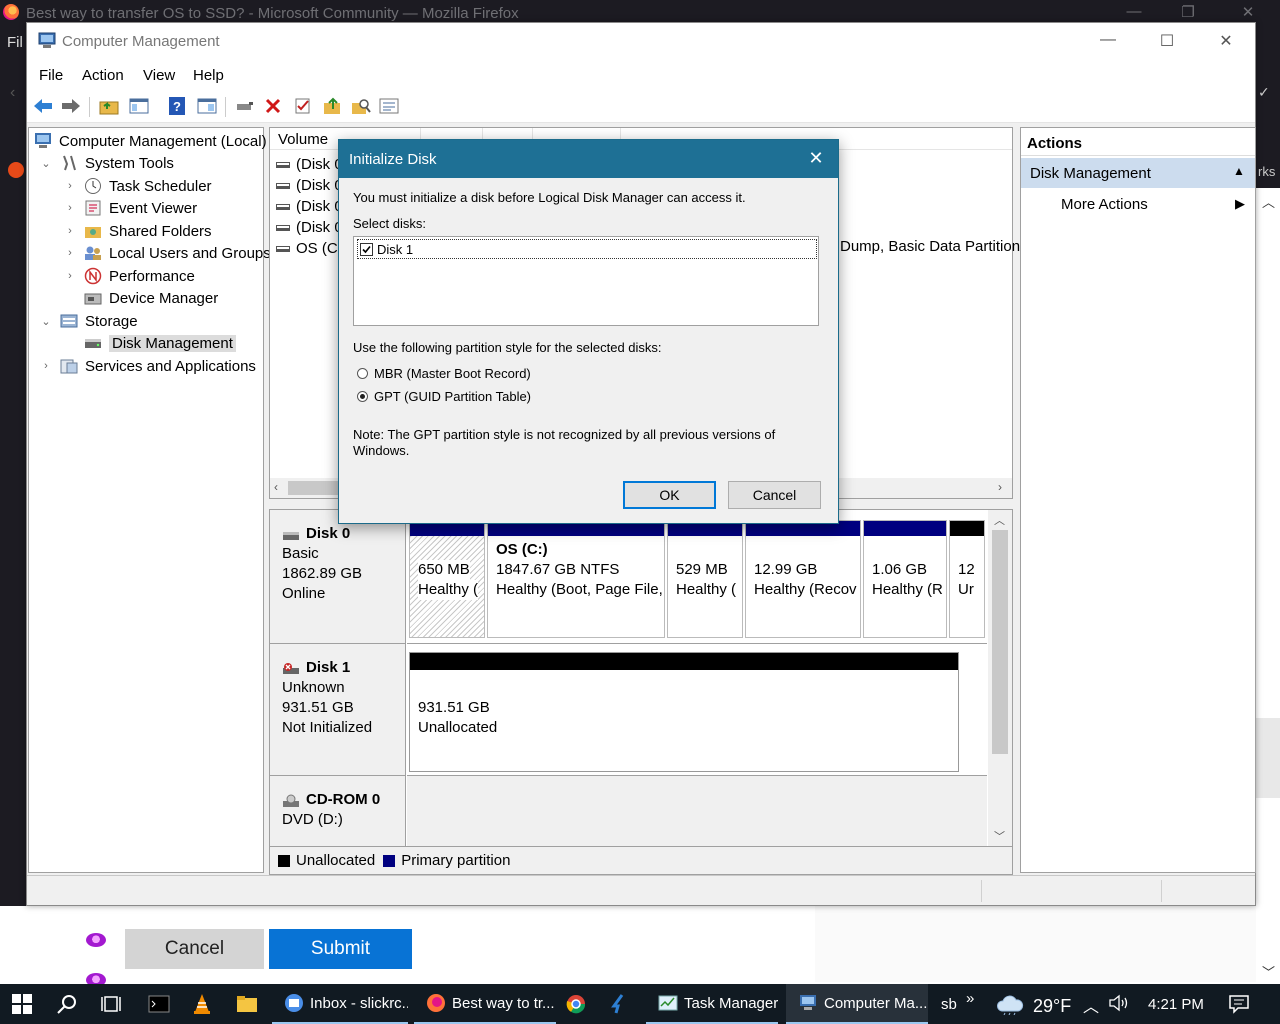  I want to click on menu-file: File, so click(51, 75).